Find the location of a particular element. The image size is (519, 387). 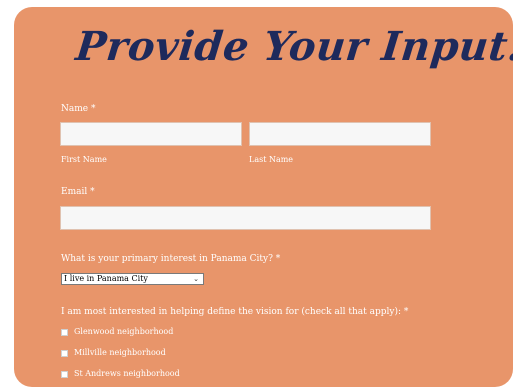

form-title: Provide Your Input! is located at coordinates (293, 46).